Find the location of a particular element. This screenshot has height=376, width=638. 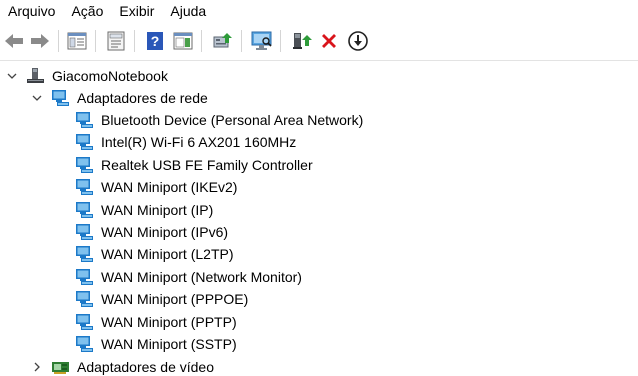

tree-node-device: WAN Miniport (IKEv2) is located at coordinates (156, 187).